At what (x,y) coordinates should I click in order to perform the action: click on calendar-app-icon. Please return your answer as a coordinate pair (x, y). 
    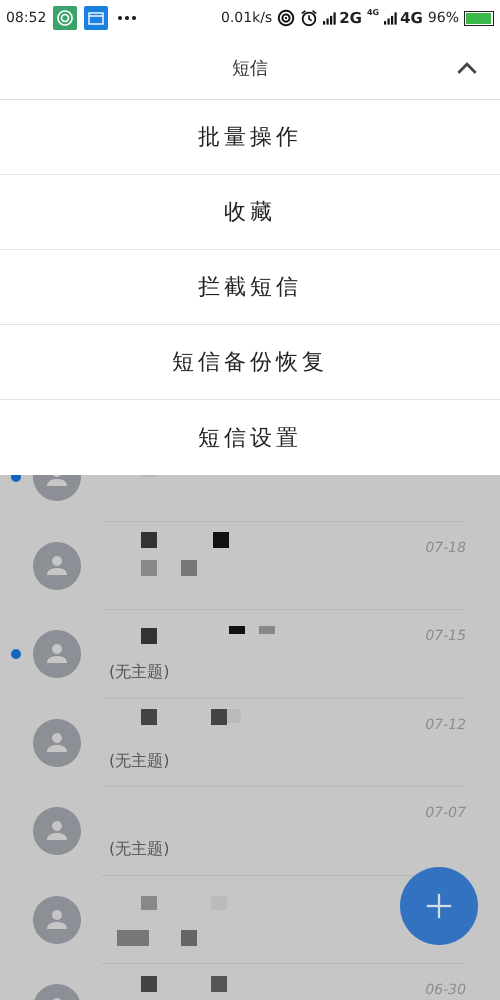
    Looking at the image, I should click on (96, 18).